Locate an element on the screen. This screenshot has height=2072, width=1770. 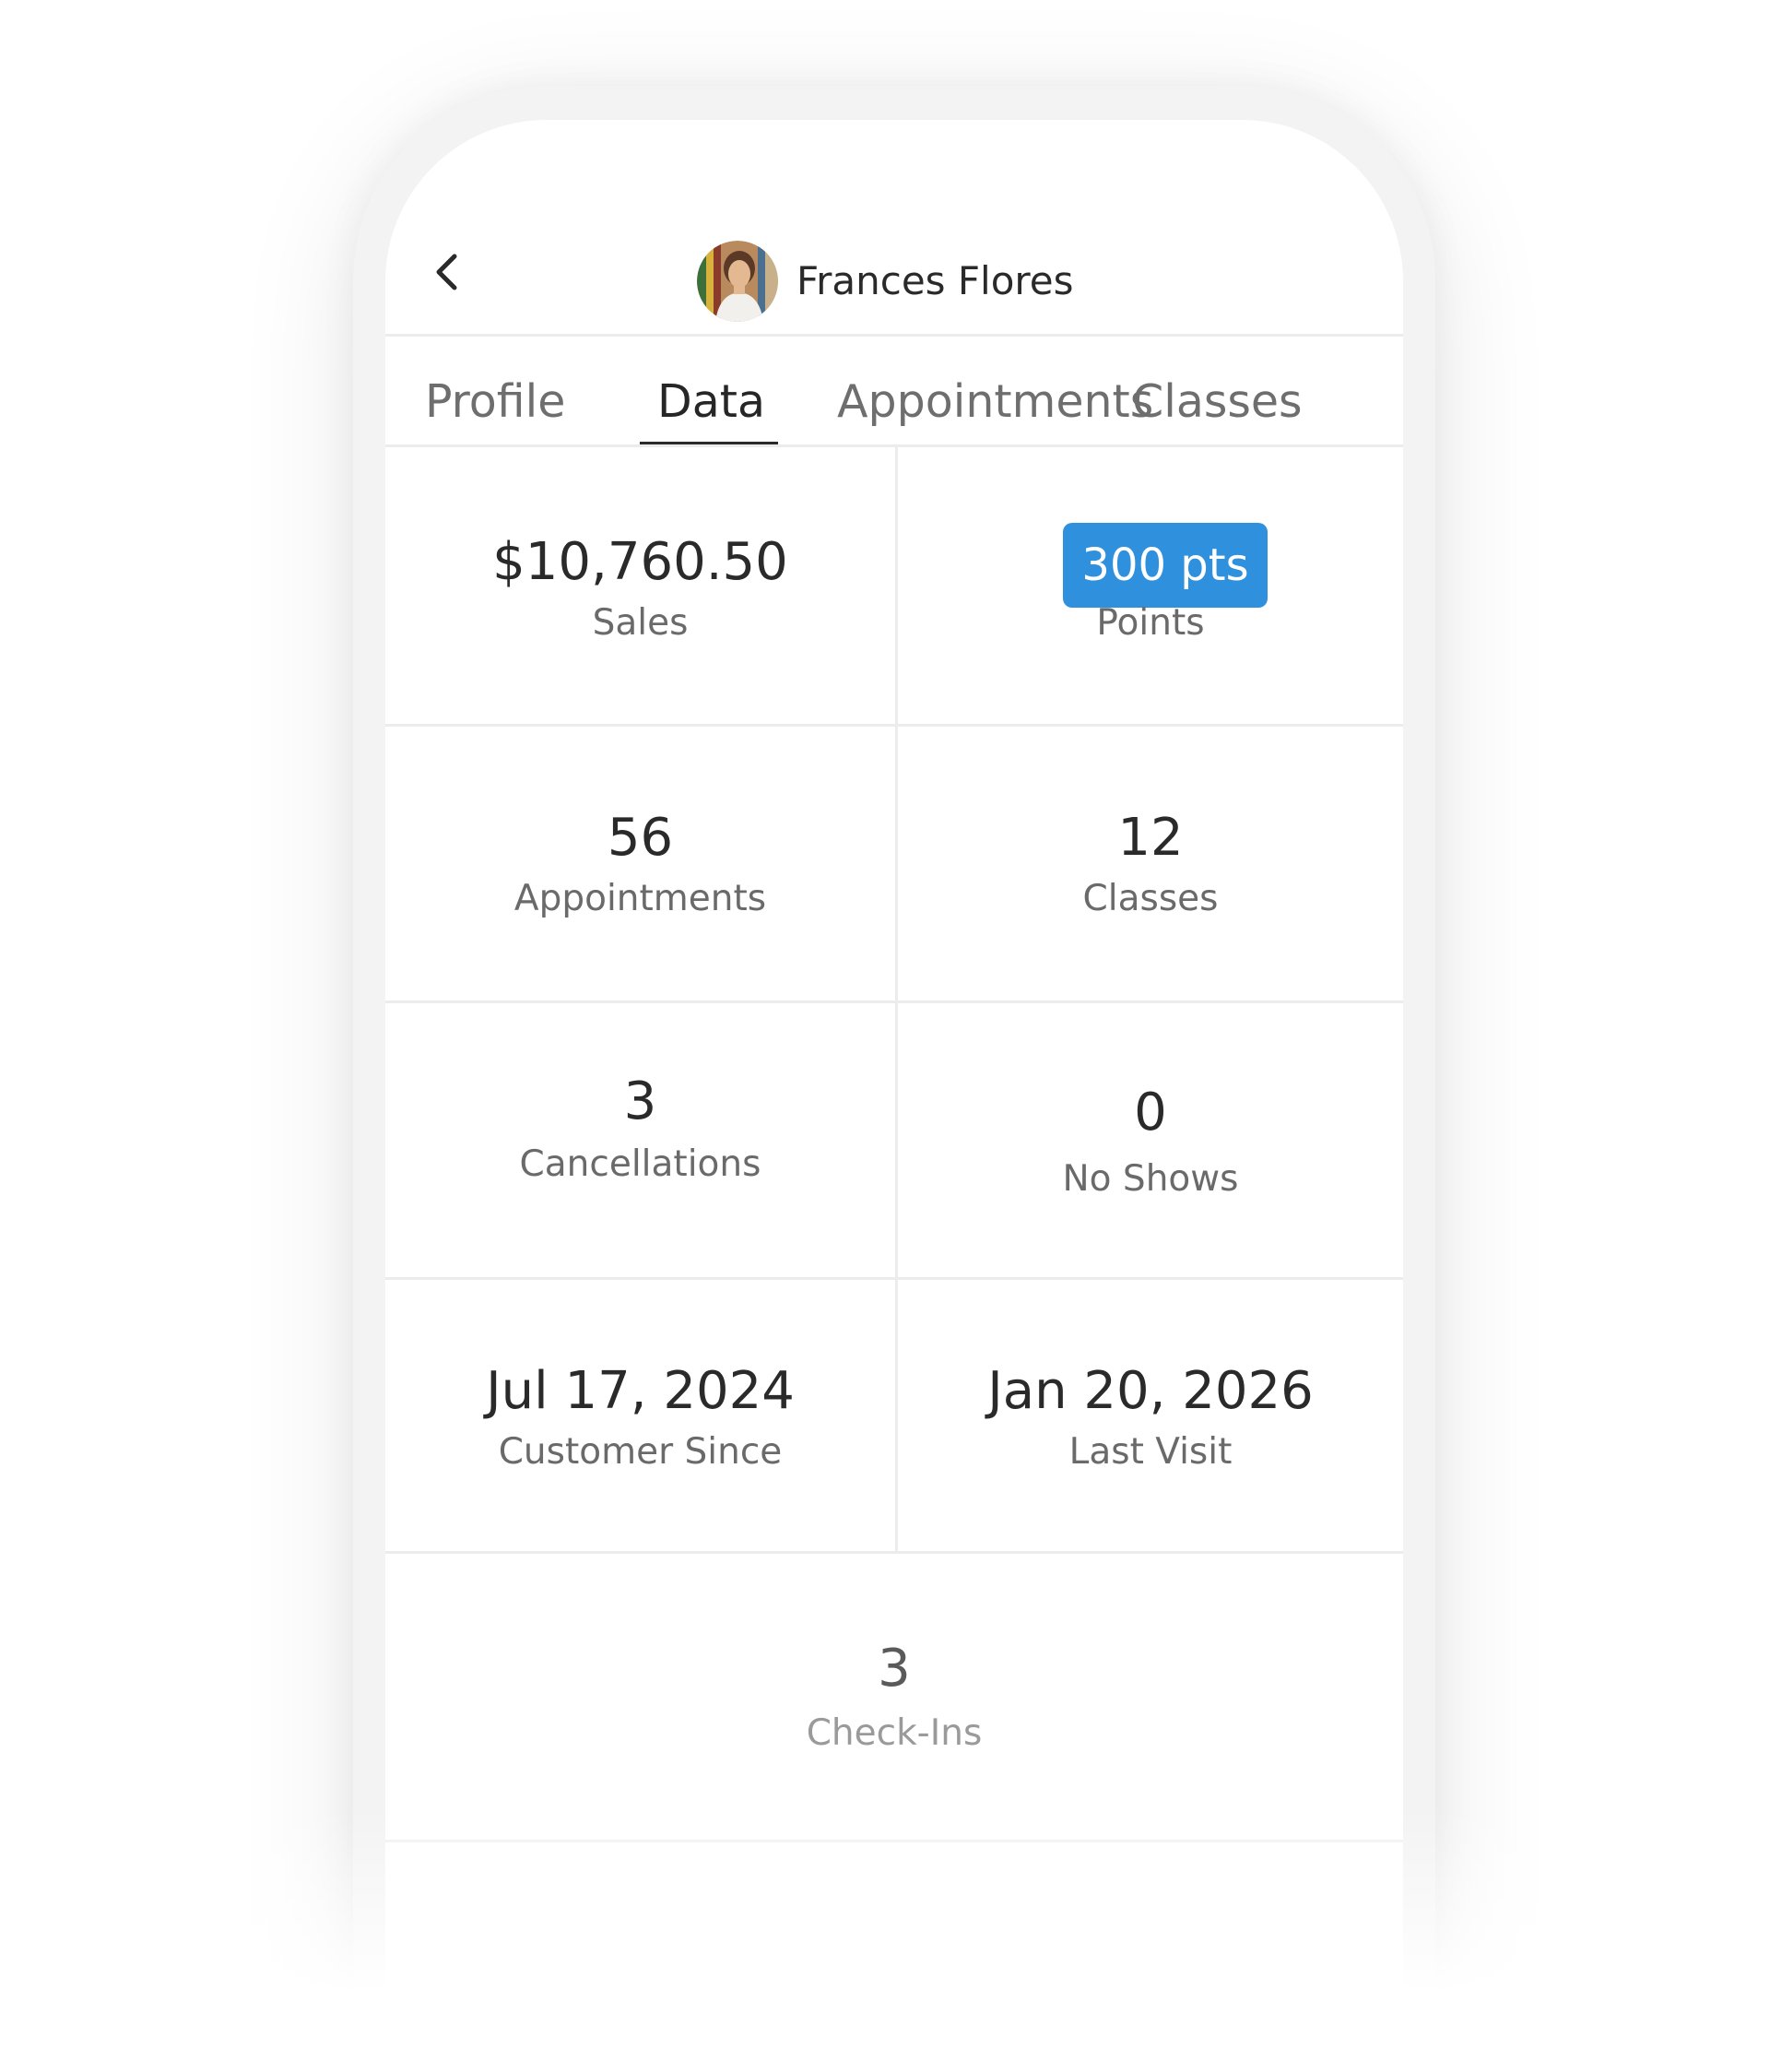
stat-check-ins: 3 Check-Ins is located at coordinates (894, 1697).